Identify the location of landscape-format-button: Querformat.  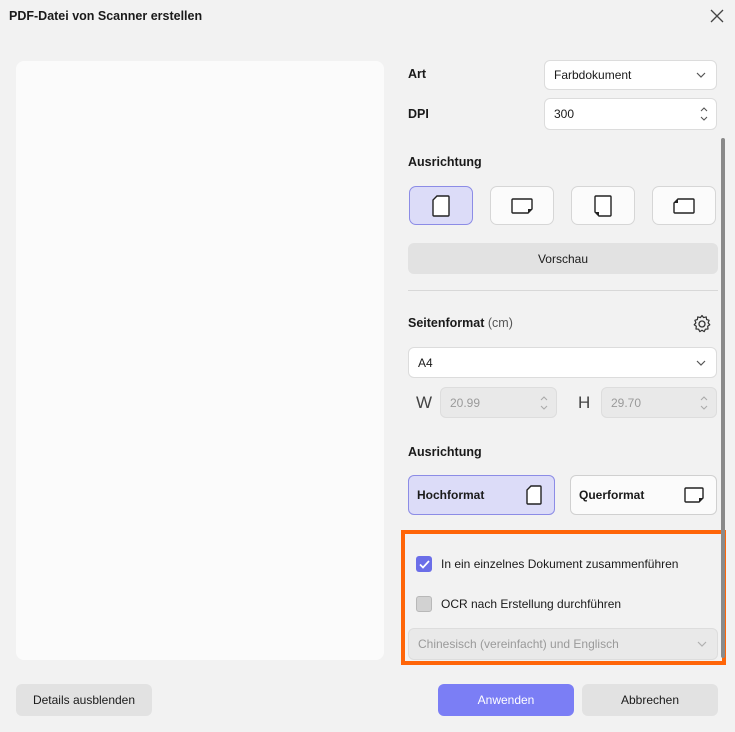
(643, 495).